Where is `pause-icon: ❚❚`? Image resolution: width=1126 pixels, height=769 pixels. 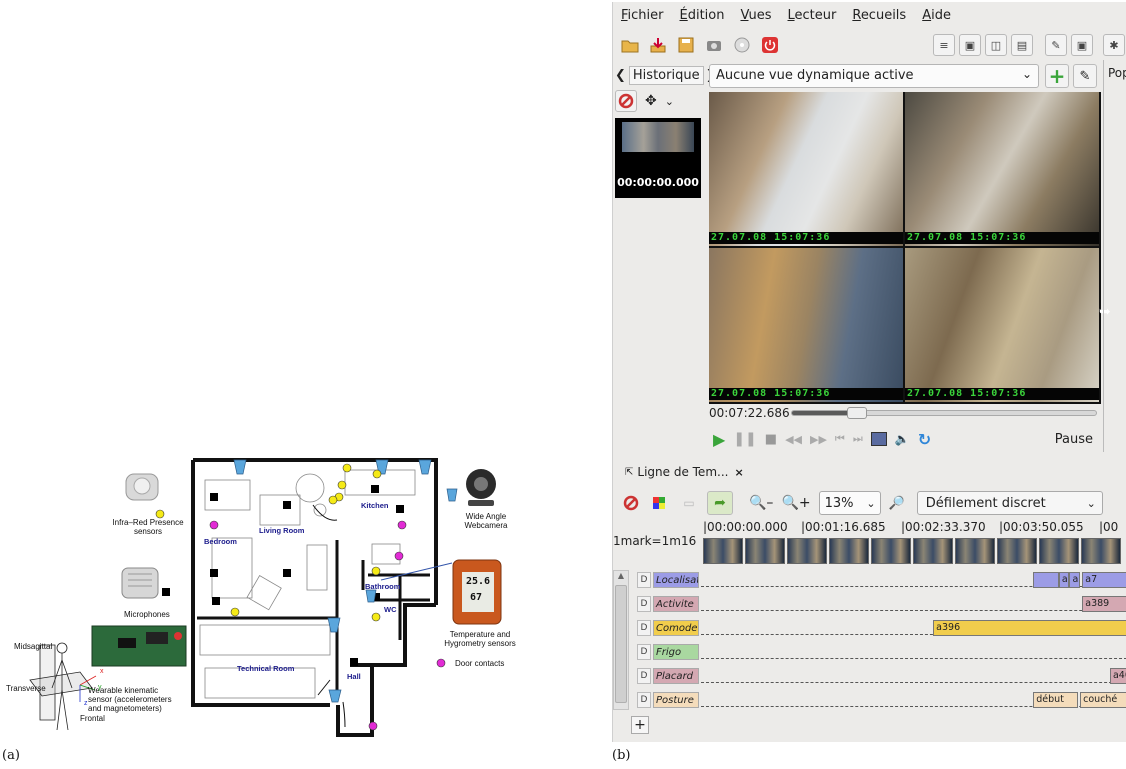
pause-icon: ❚❚ is located at coordinates (744, 439).